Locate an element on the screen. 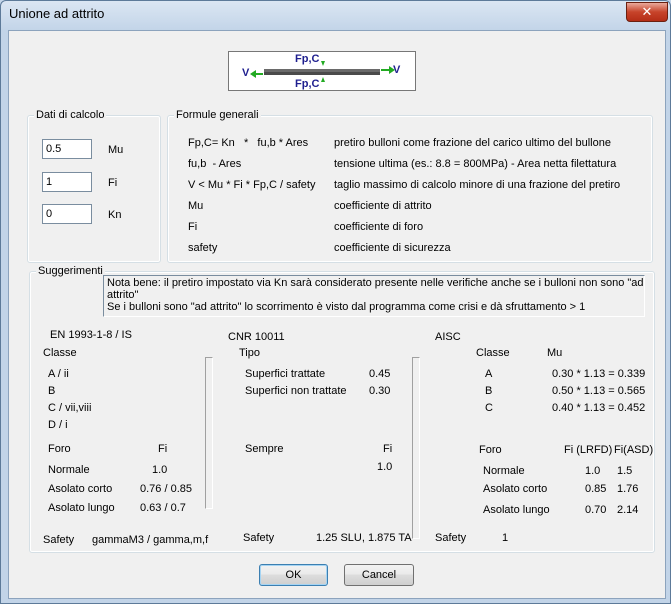 This screenshot has width=671, height=604. aisc-class-a: A is located at coordinates (489, 374).